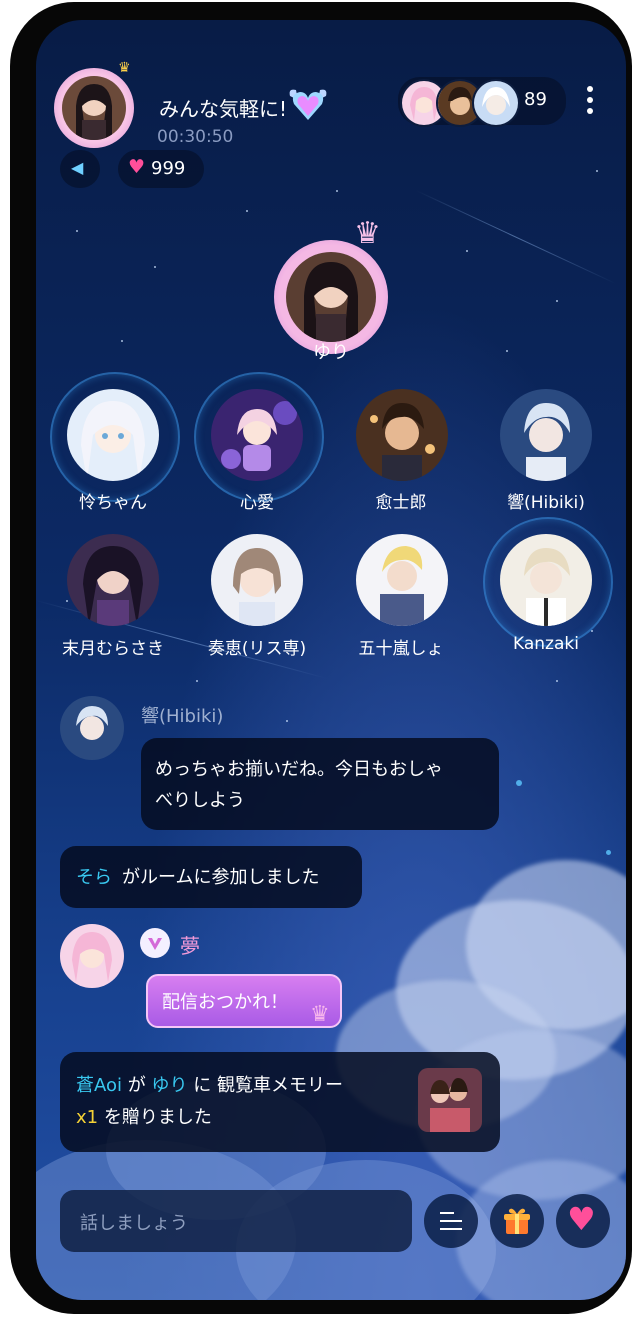 This screenshot has width=642, height=1318. Describe the element at coordinates (113, 649) in the screenshot. I see `seat-5-name: 末月むらさき` at that location.